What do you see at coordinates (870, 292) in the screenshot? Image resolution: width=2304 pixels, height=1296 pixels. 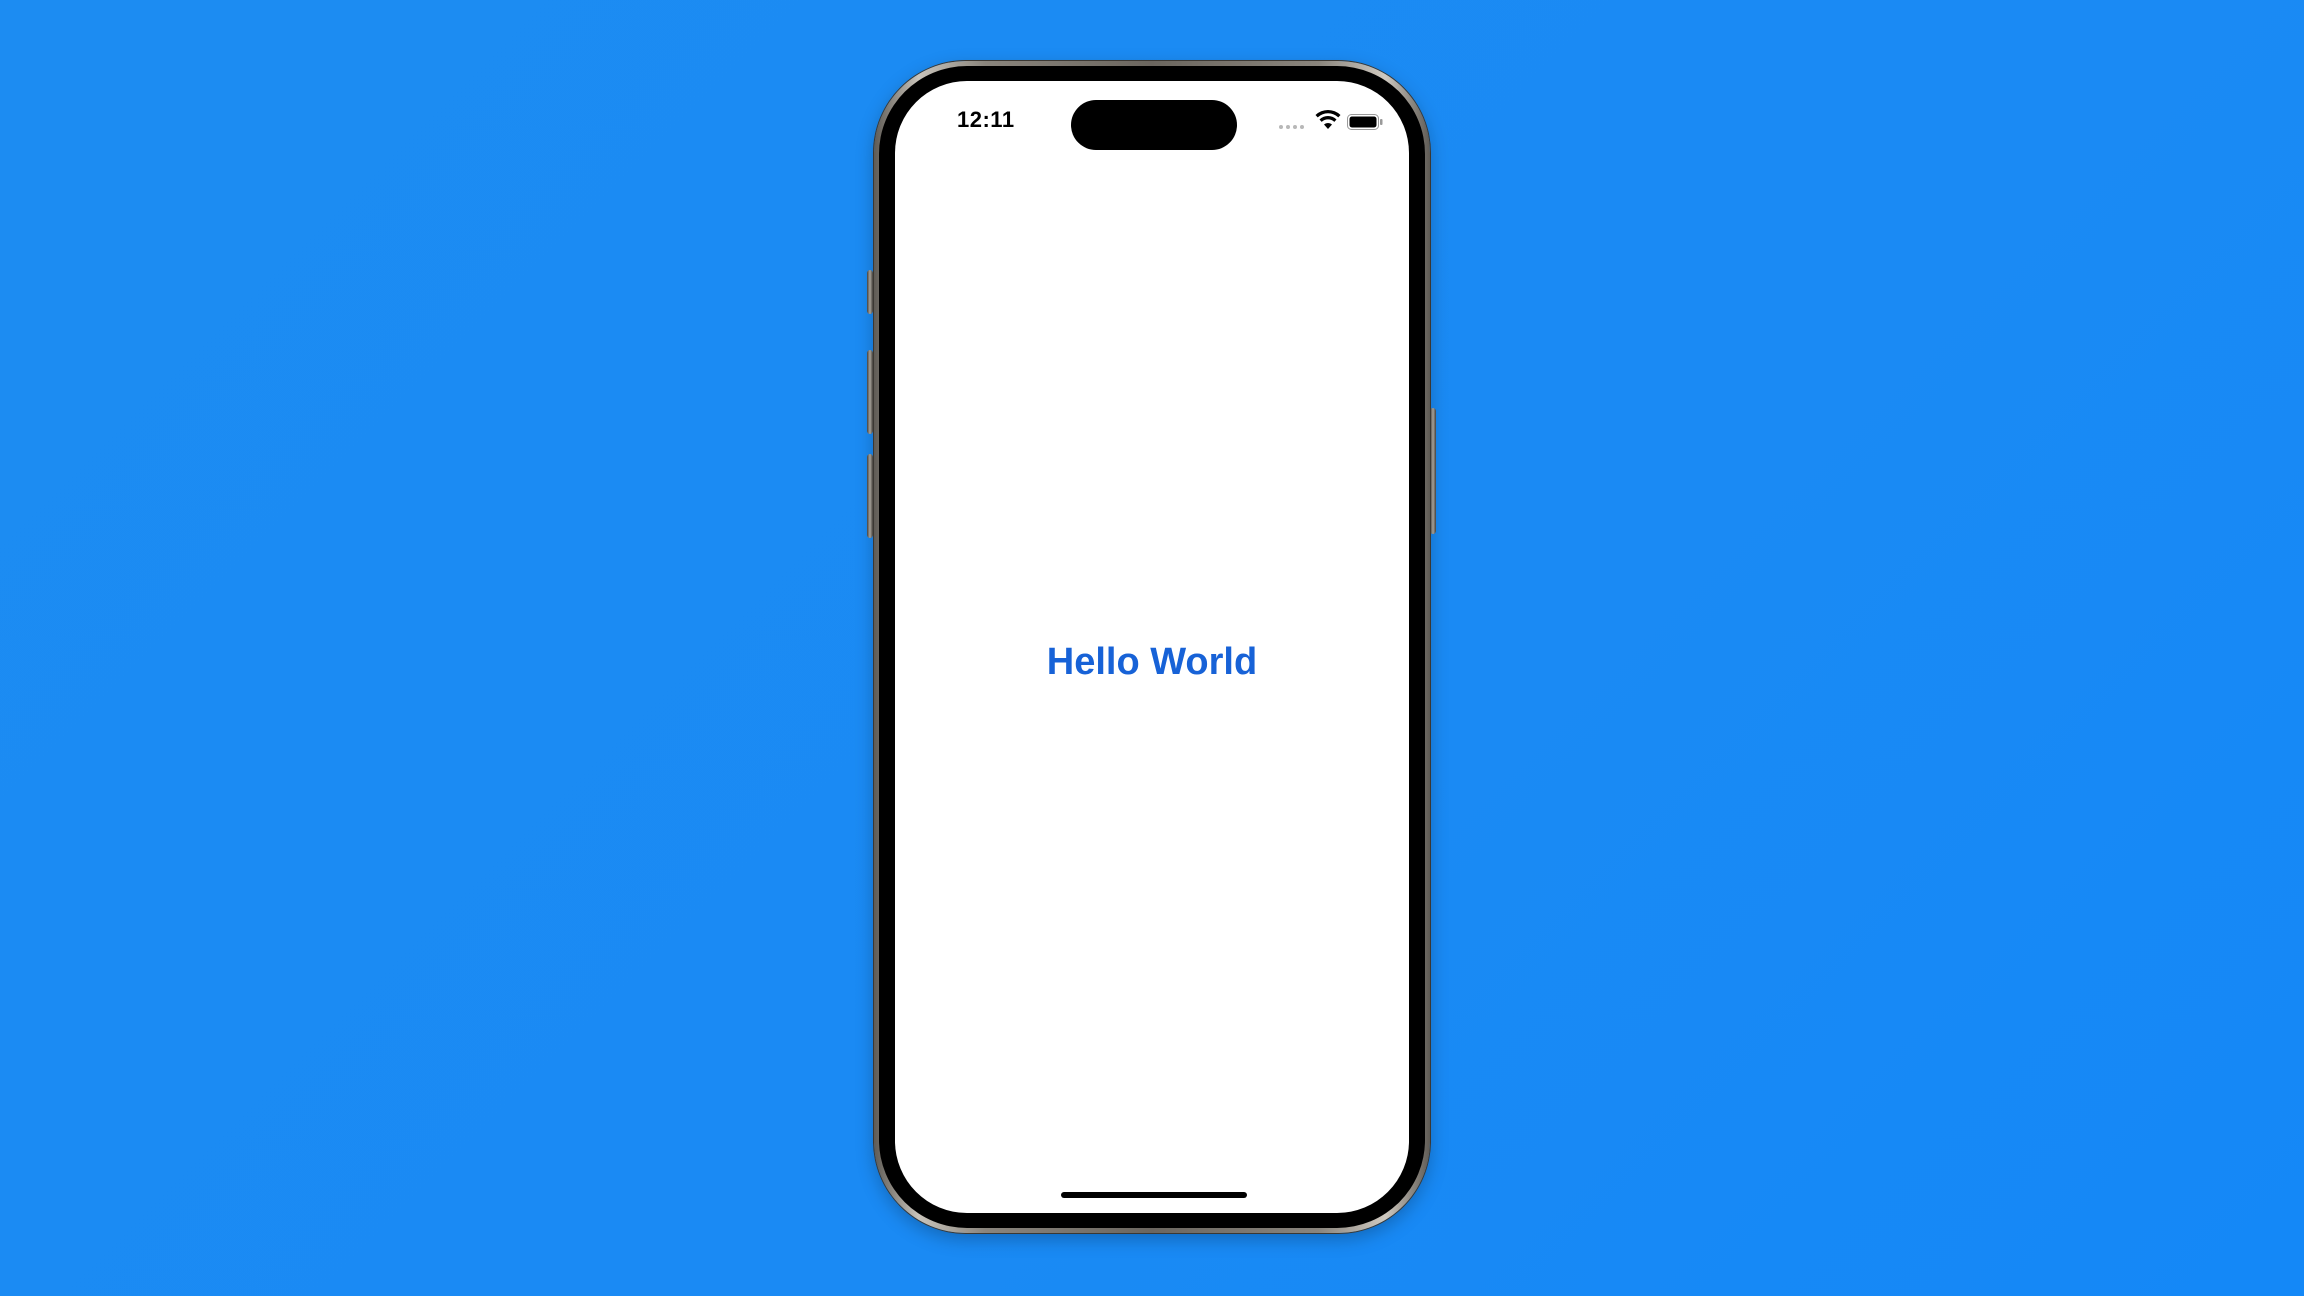 I see `phone-side-action-button` at bounding box center [870, 292].